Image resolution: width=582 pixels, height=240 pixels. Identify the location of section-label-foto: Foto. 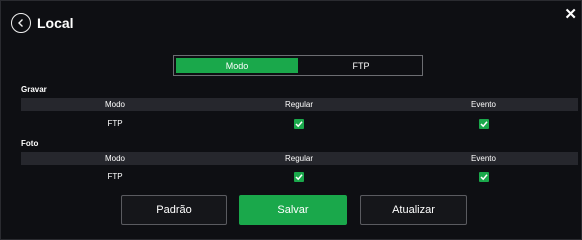
(30, 143).